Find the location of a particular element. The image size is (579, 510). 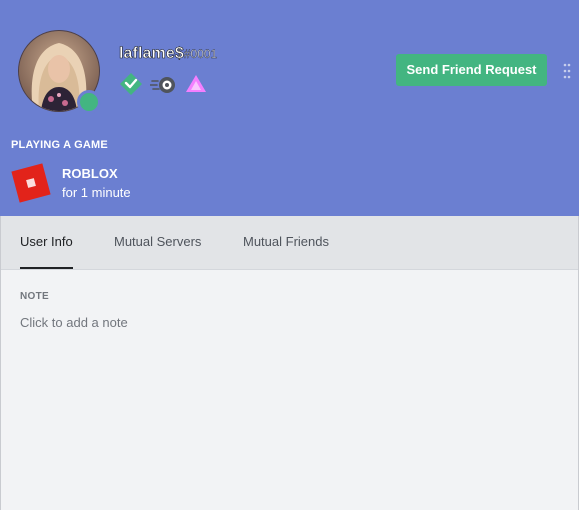

tab-mutual-friends: Mutual Friends is located at coordinates (286, 242).